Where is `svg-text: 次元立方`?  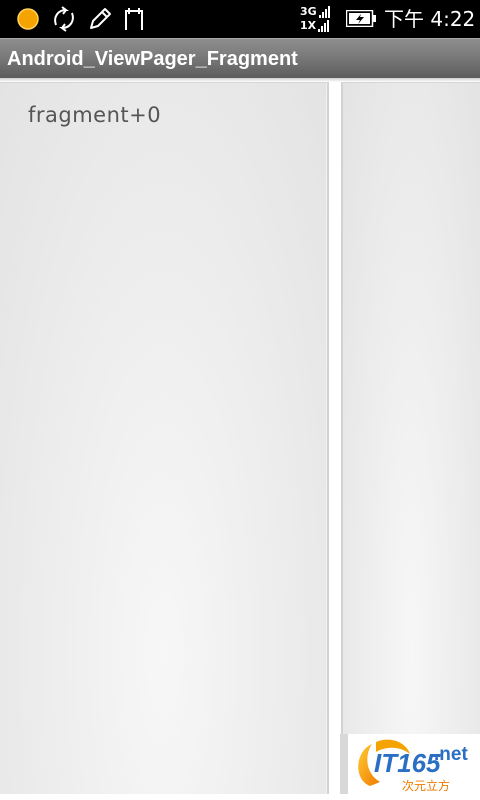
svg-text: 次元立方 is located at coordinates (426, 785).